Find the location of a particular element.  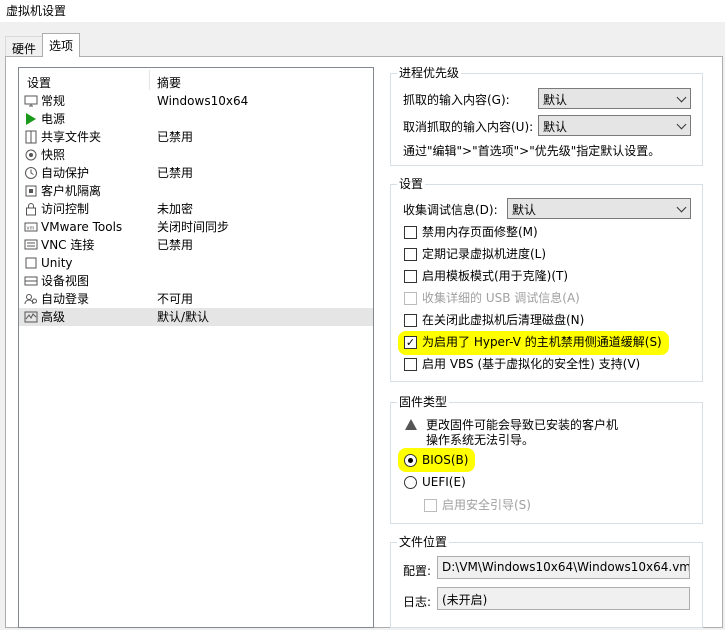

checkbox-label: 收集详细的 USB 调试信息(A) is located at coordinates (501, 298).